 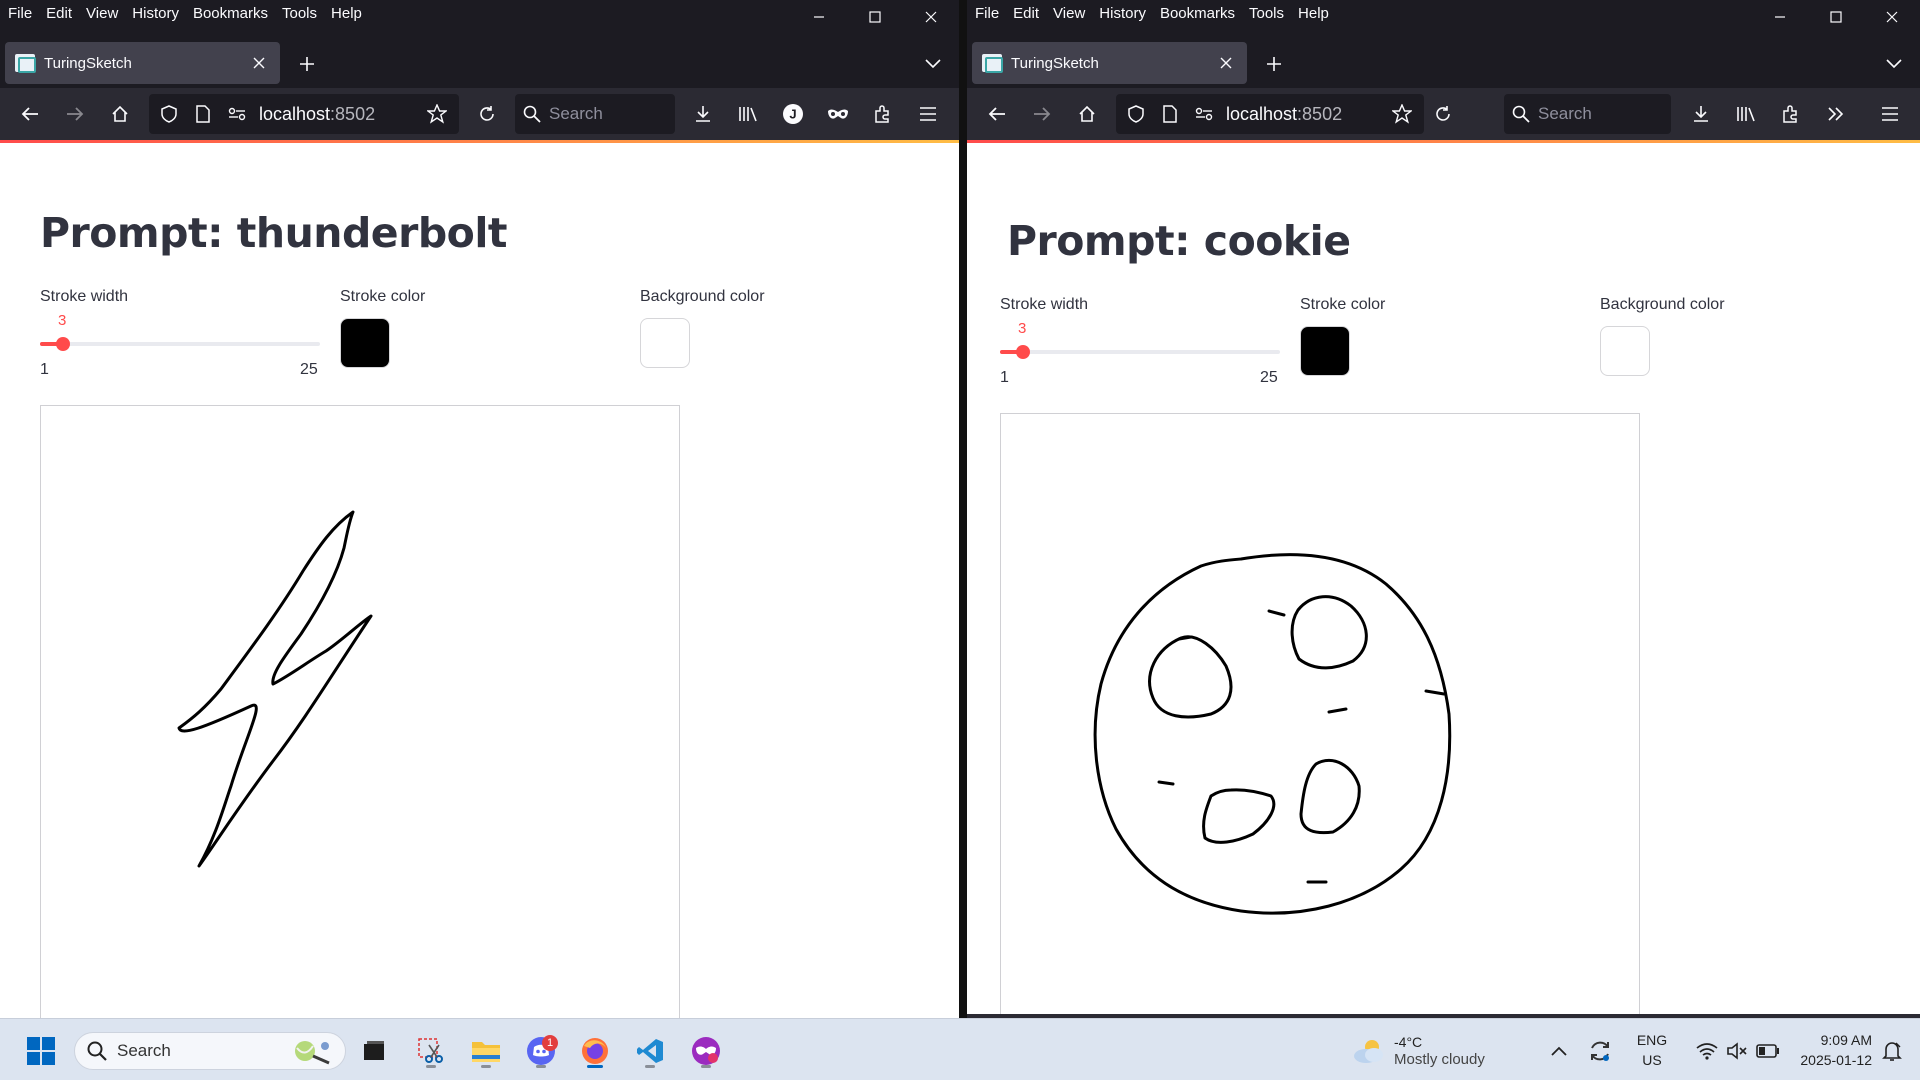 What do you see at coordinates (702, 296) in the screenshot?
I see `background-color-label: Background color` at bounding box center [702, 296].